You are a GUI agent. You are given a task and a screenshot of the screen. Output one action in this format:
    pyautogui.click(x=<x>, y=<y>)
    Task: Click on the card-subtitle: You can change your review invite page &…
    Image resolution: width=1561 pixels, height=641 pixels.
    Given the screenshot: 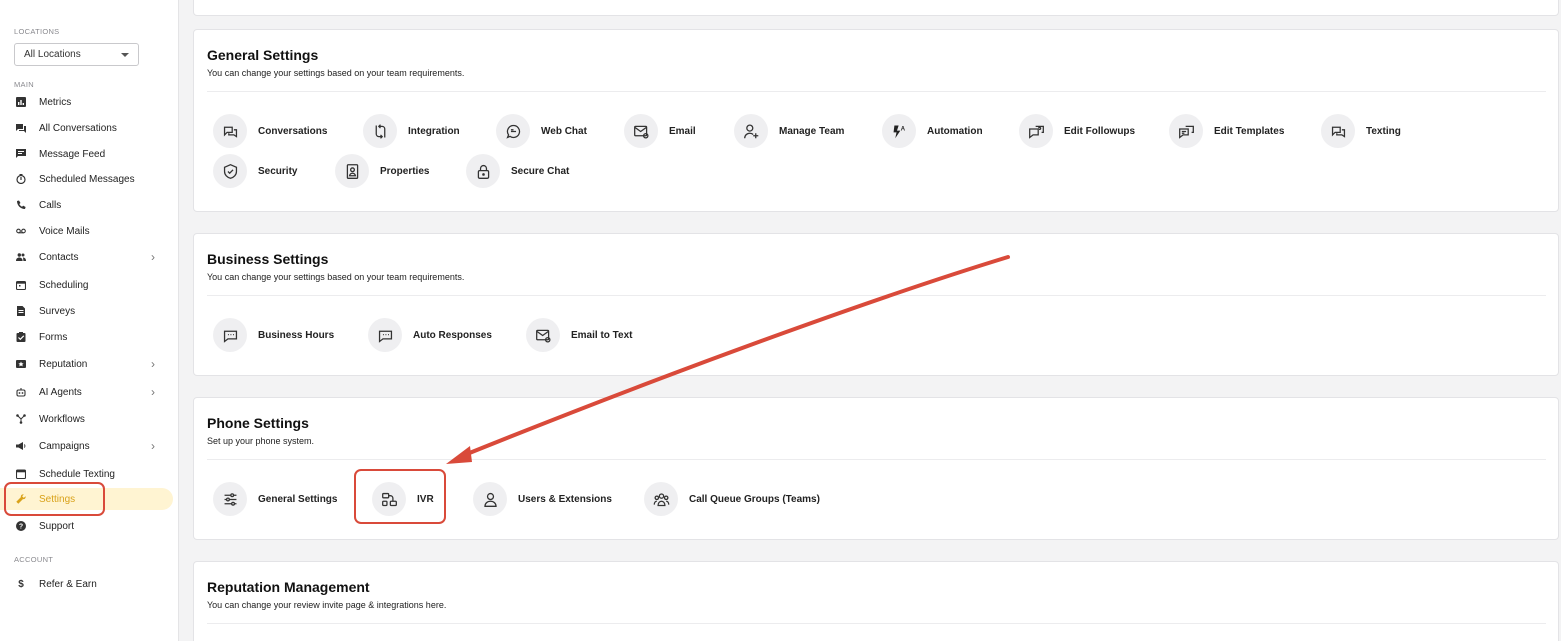 What is the action you would take?
    pyautogui.click(x=327, y=605)
    